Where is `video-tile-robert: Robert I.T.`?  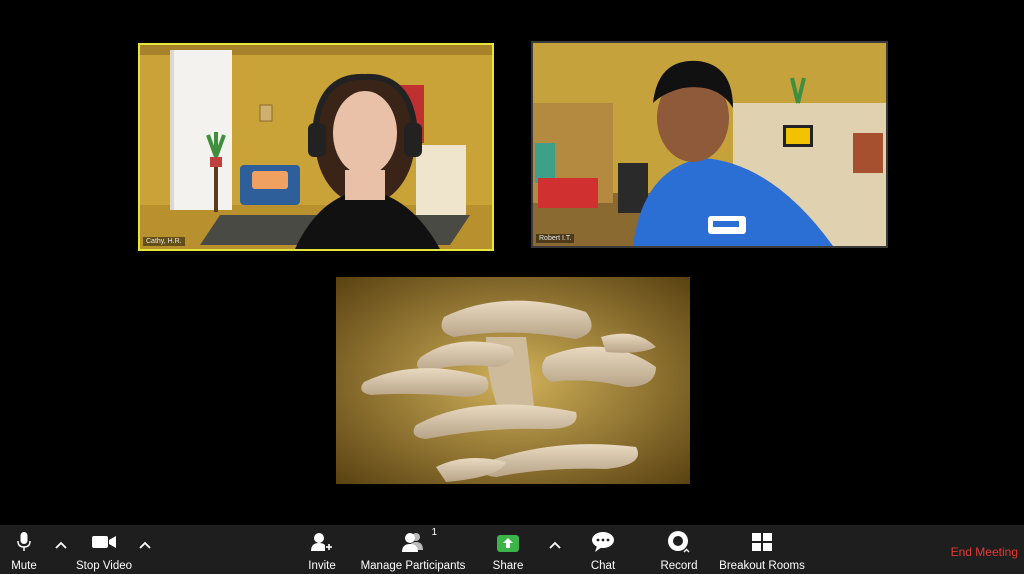 video-tile-robert: Robert I.T. is located at coordinates (709, 144).